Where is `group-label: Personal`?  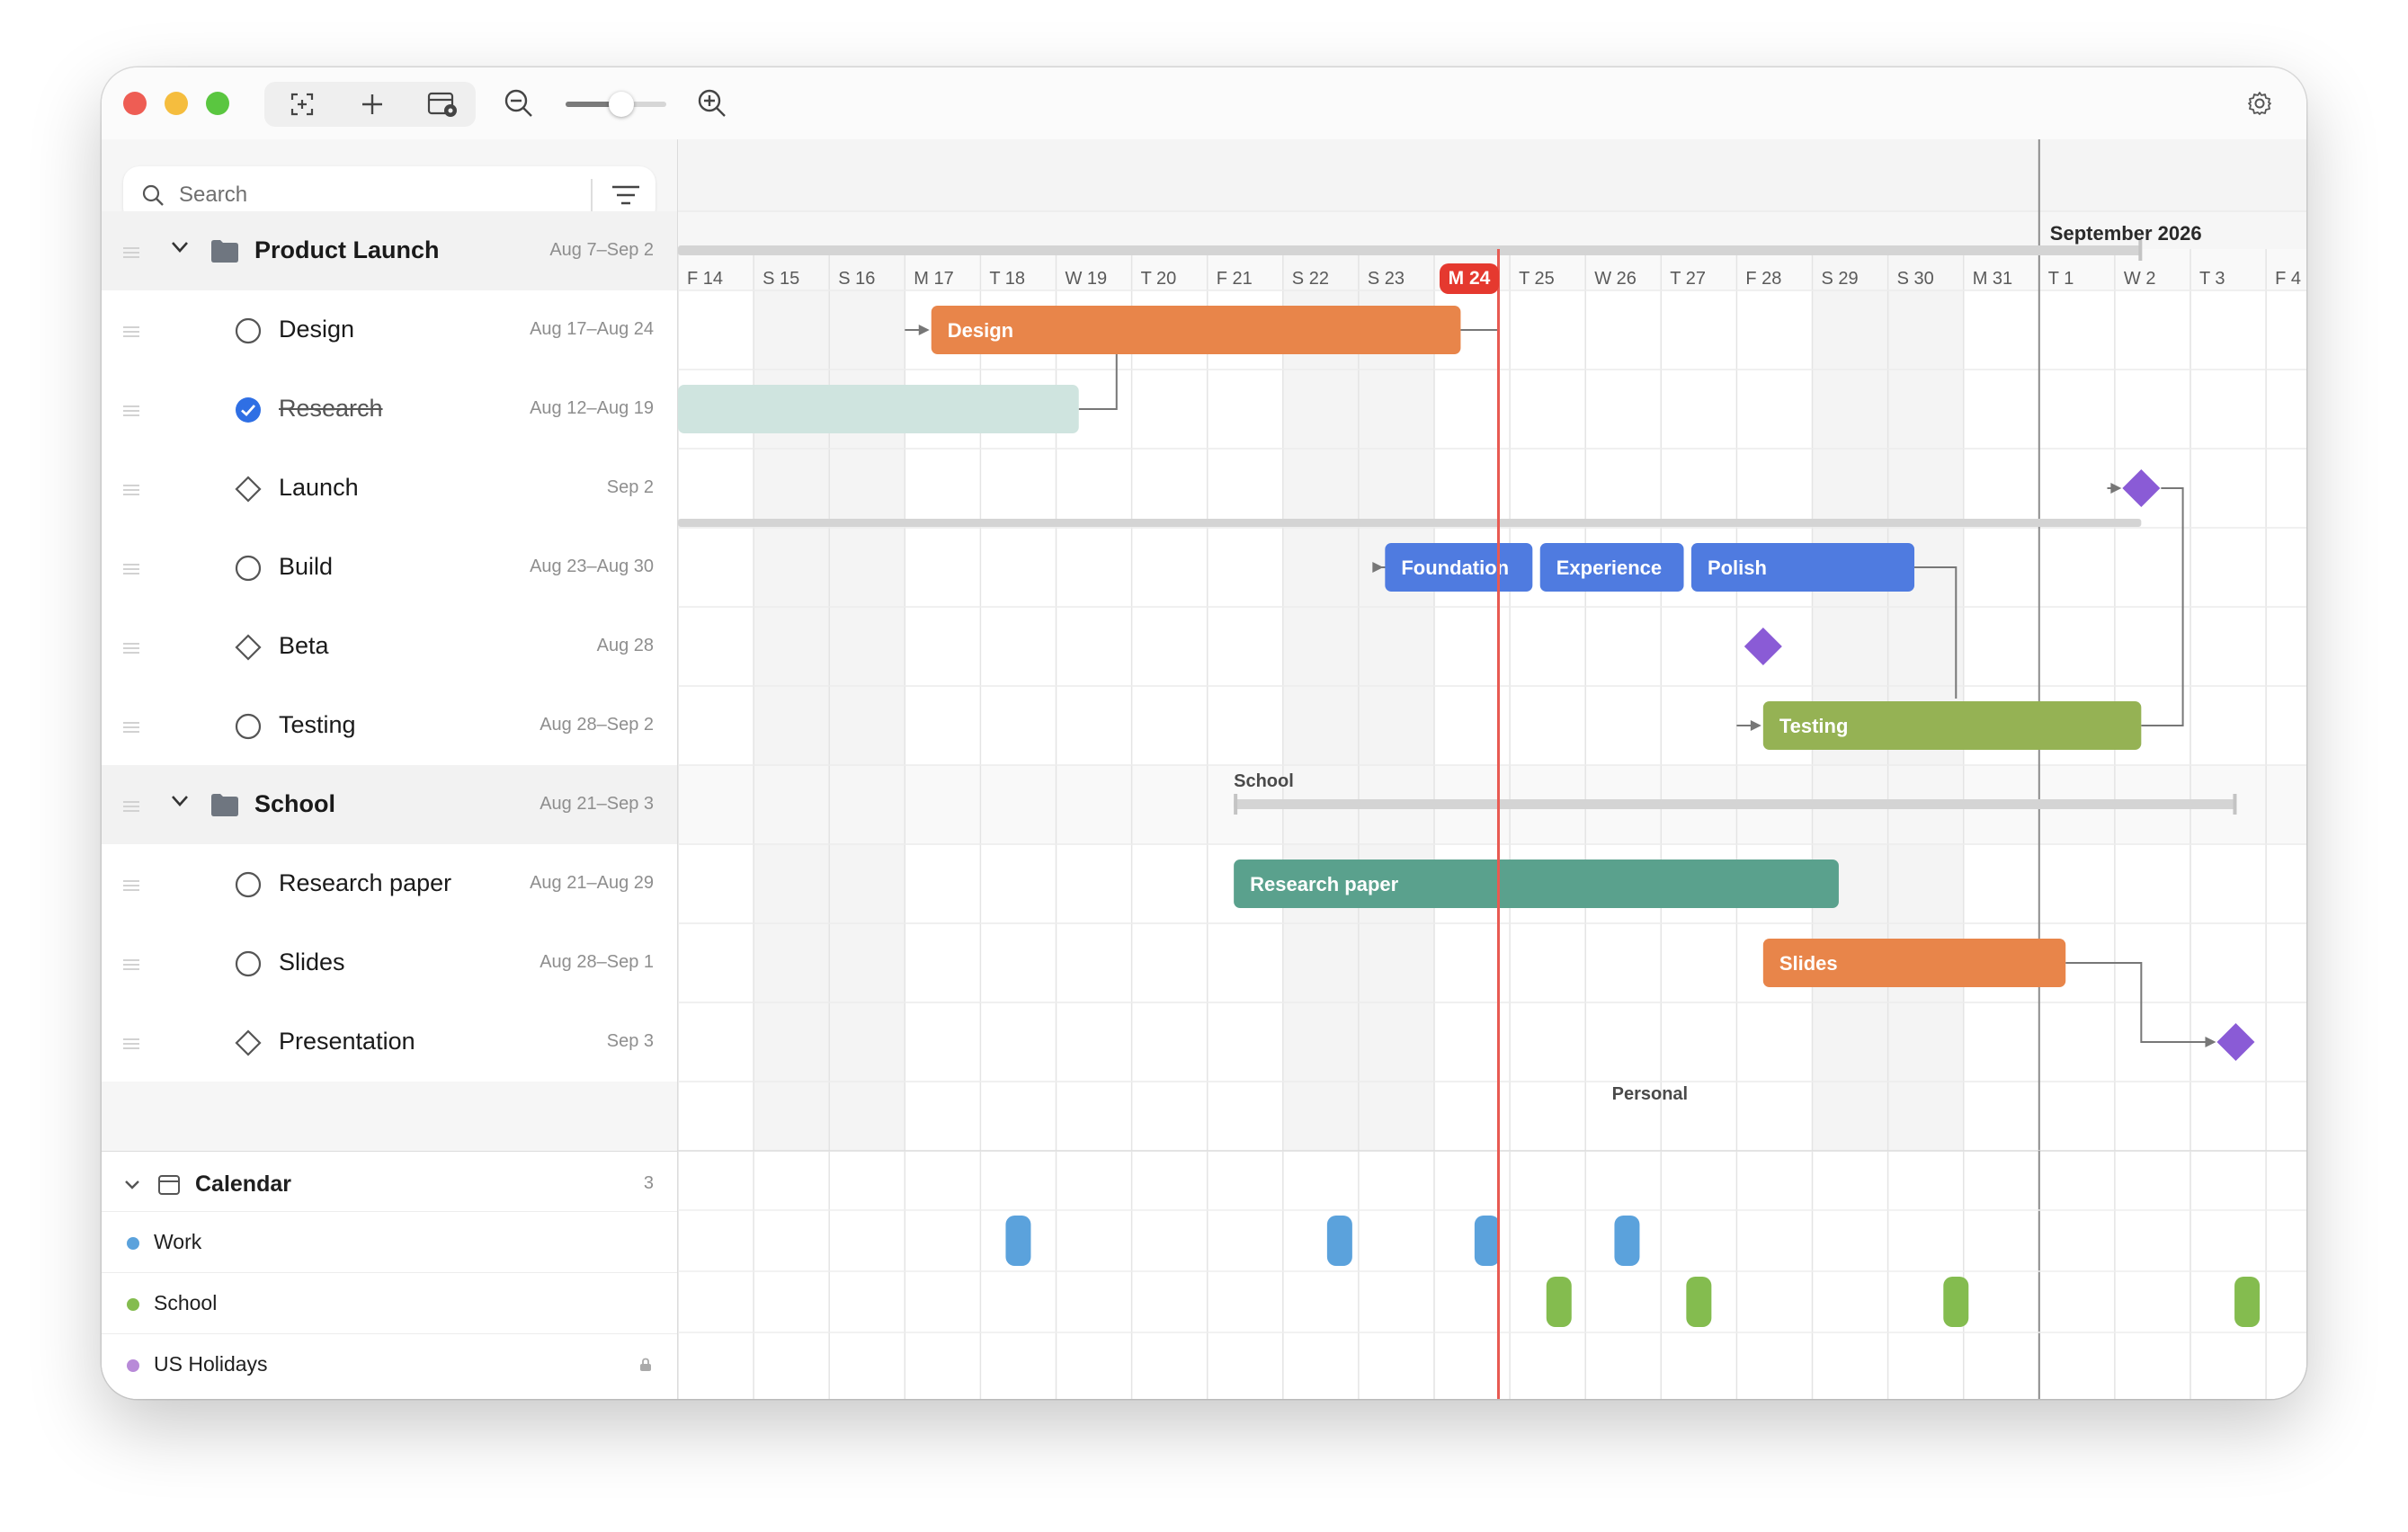 group-label: Personal is located at coordinates (1650, 1094).